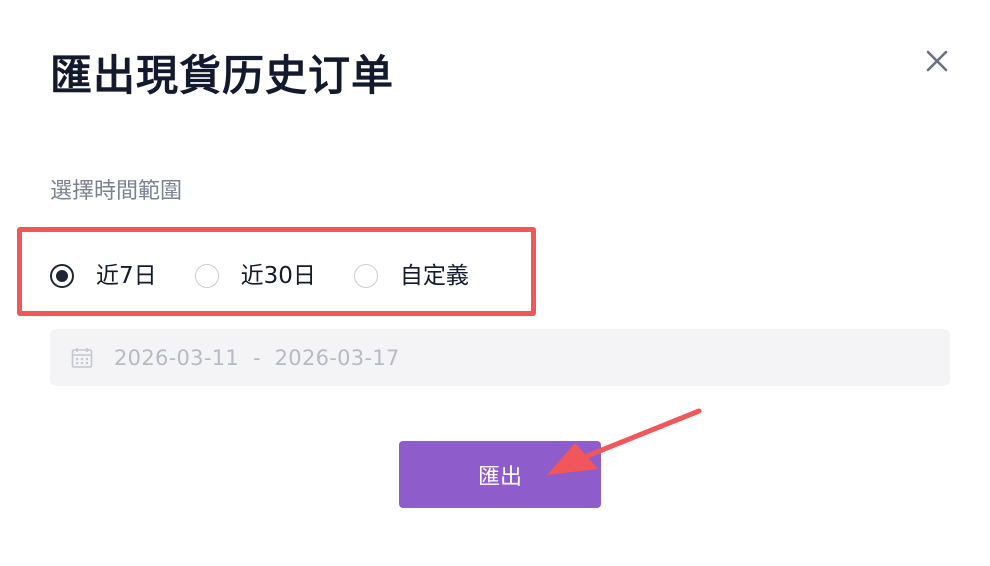 This screenshot has height=566, width=990. I want to click on calendar-icon, so click(82, 358).